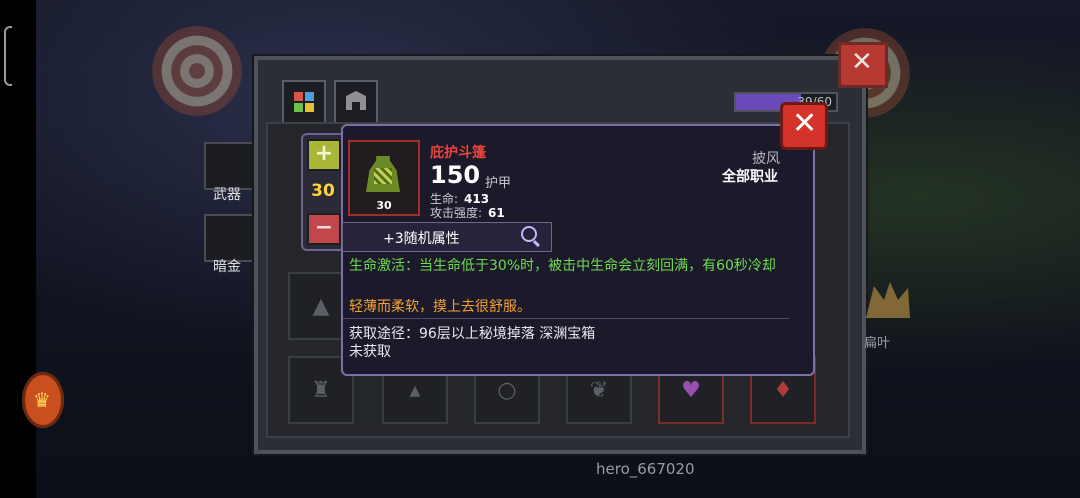 The width and height of the screenshot is (1080, 498). I want to click on stepper-value: 30, so click(323, 191).